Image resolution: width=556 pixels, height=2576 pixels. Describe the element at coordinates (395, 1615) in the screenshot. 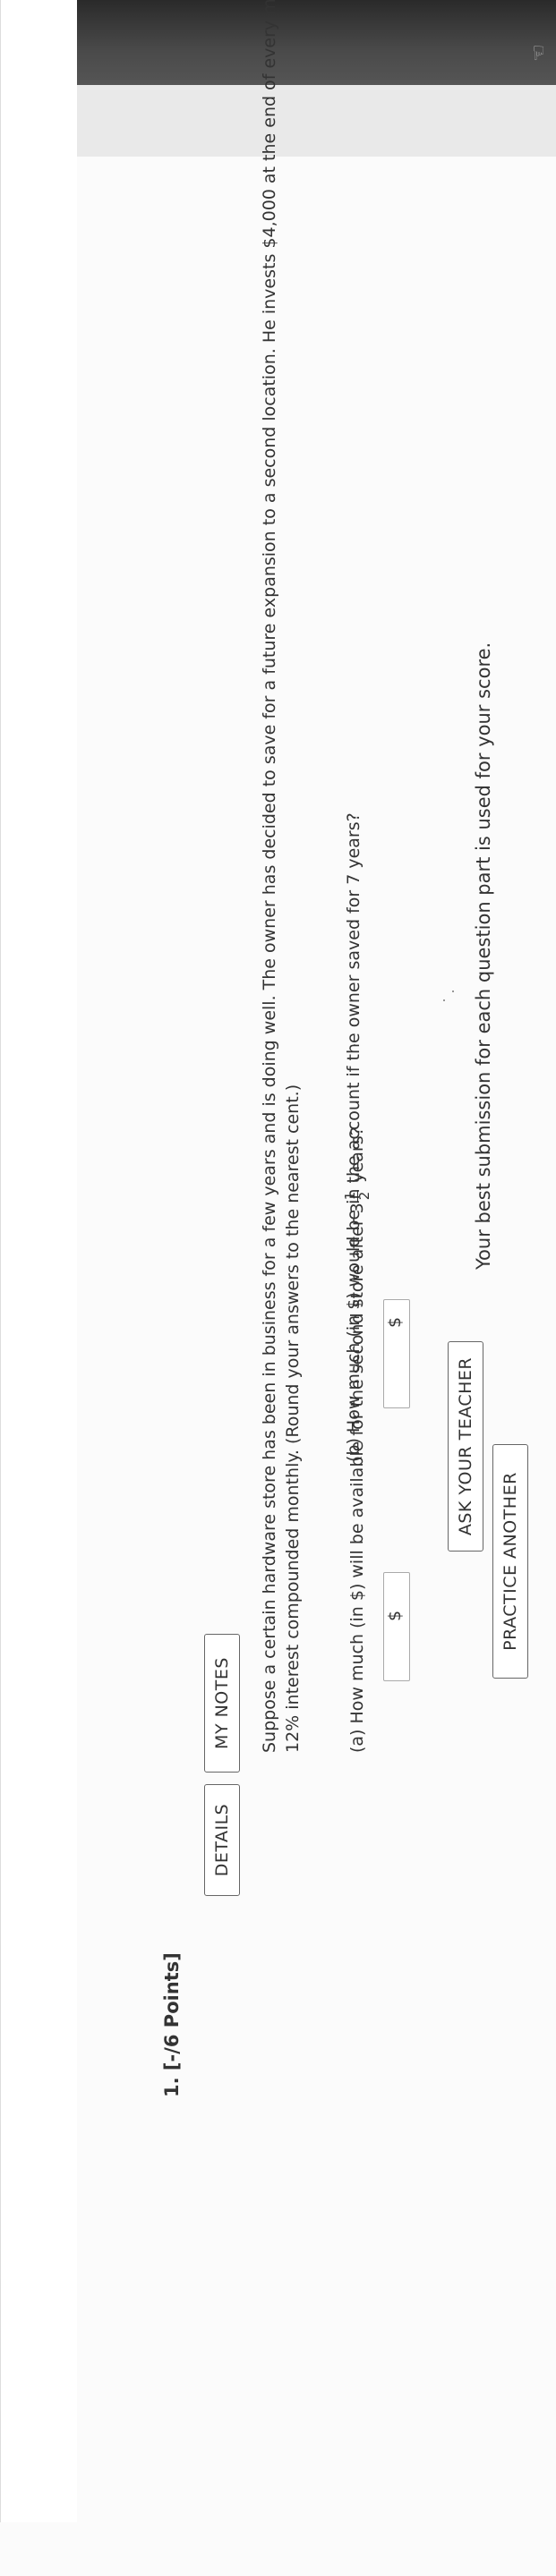

I see `currency-symbol-a: $` at that location.